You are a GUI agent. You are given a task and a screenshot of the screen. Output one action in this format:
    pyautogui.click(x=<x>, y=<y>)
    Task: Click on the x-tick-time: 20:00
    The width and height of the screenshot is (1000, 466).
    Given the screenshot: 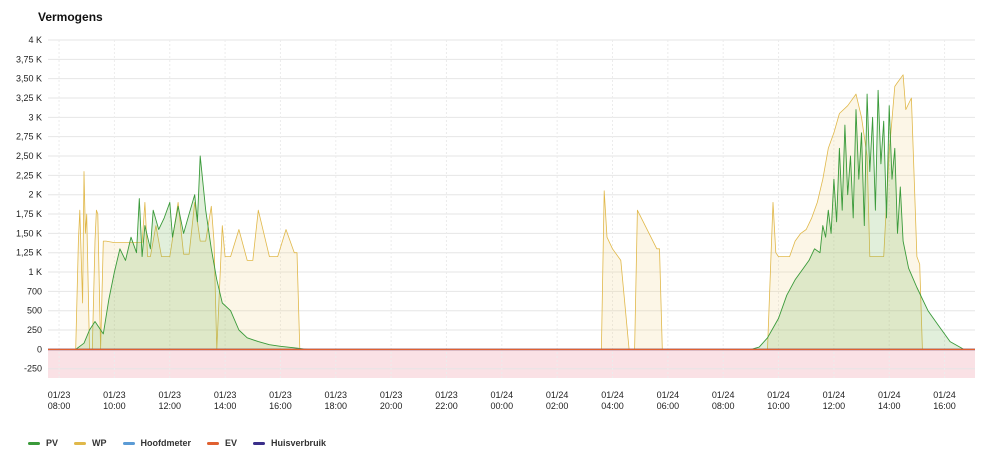 What is the action you would take?
    pyautogui.click(x=391, y=406)
    